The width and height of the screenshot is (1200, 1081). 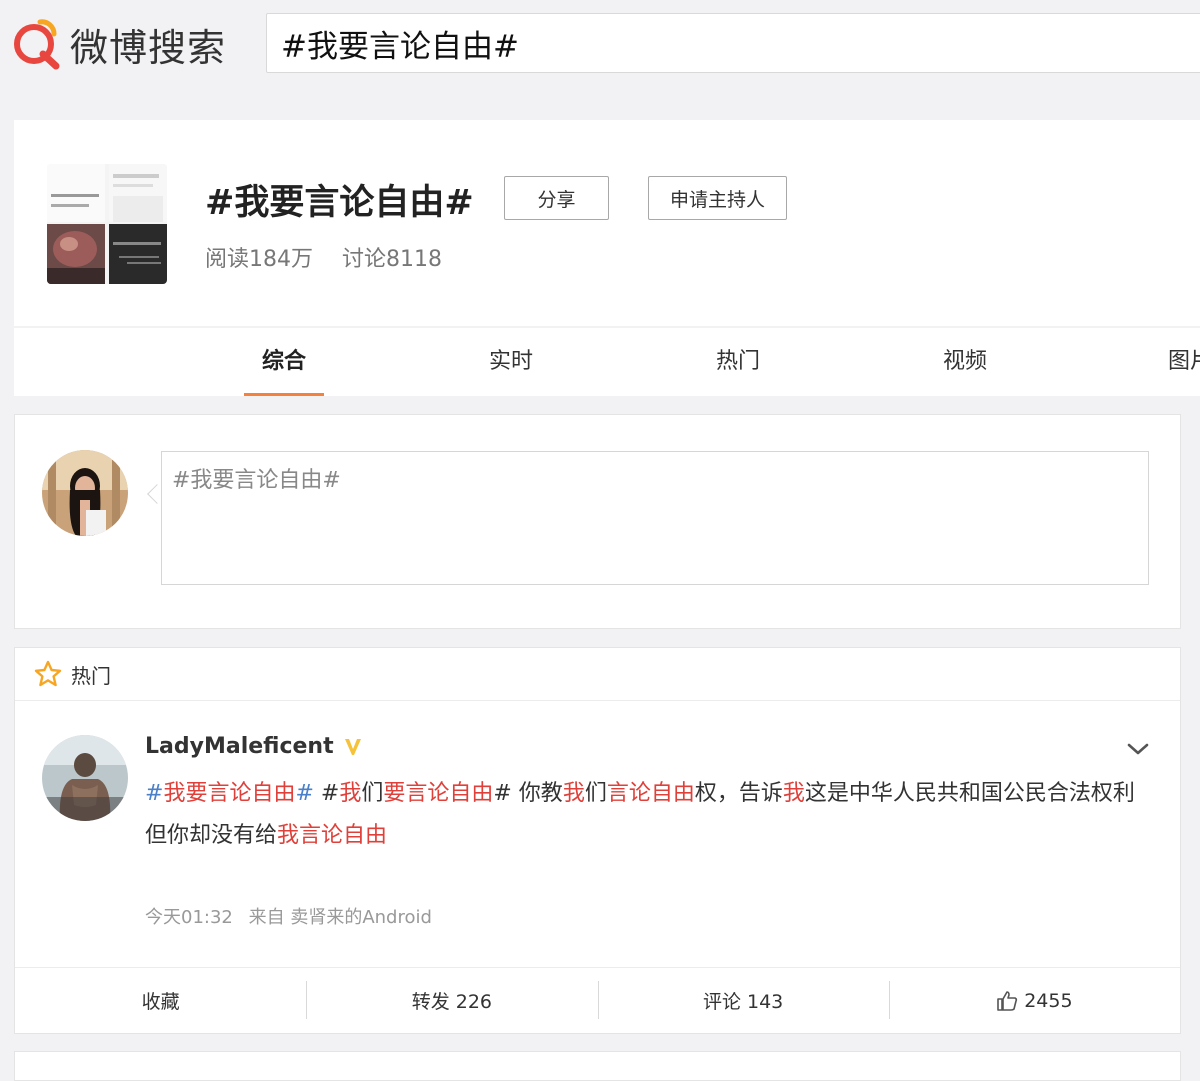 What do you see at coordinates (48, 673) in the screenshot?
I see `star-icon` at bounding box center [48, 673].